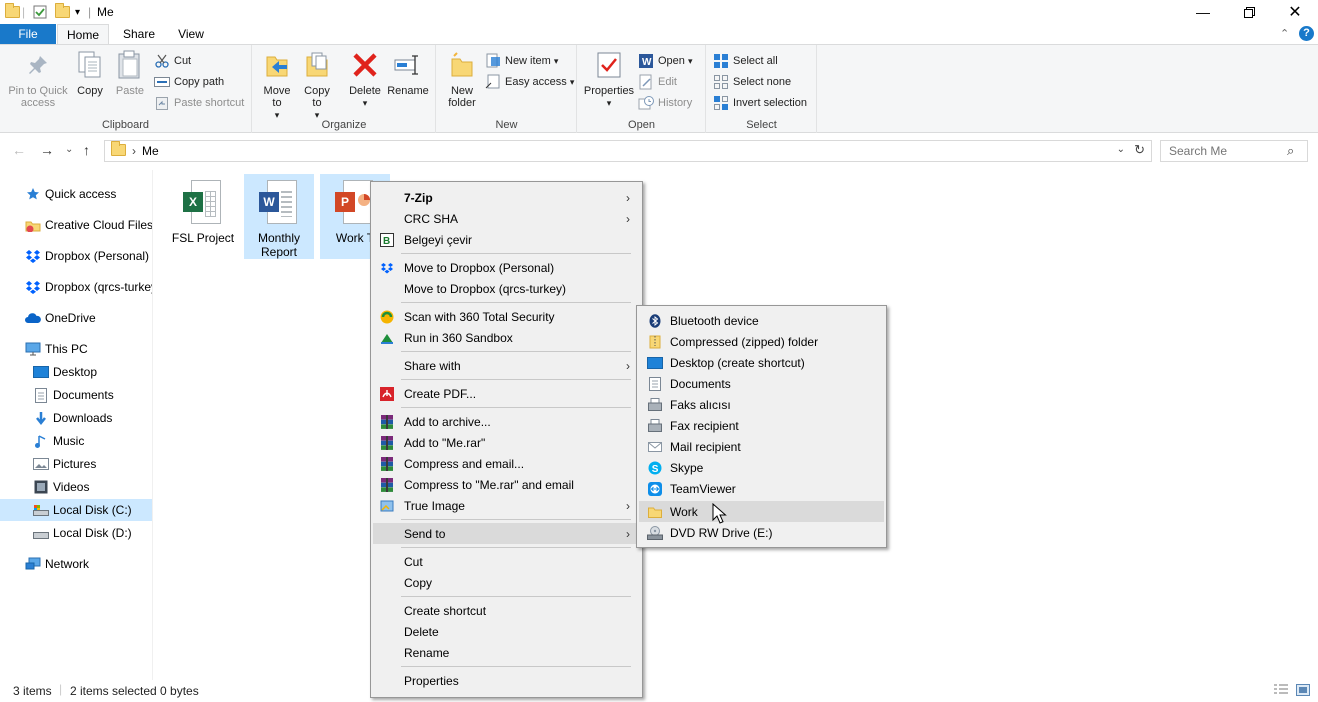 The image size is (1318, 702). What do you see at coordinates (609, 79) in the screenshot?
I see `properties-button: Properties ▾` at bounding box center [609, 79].